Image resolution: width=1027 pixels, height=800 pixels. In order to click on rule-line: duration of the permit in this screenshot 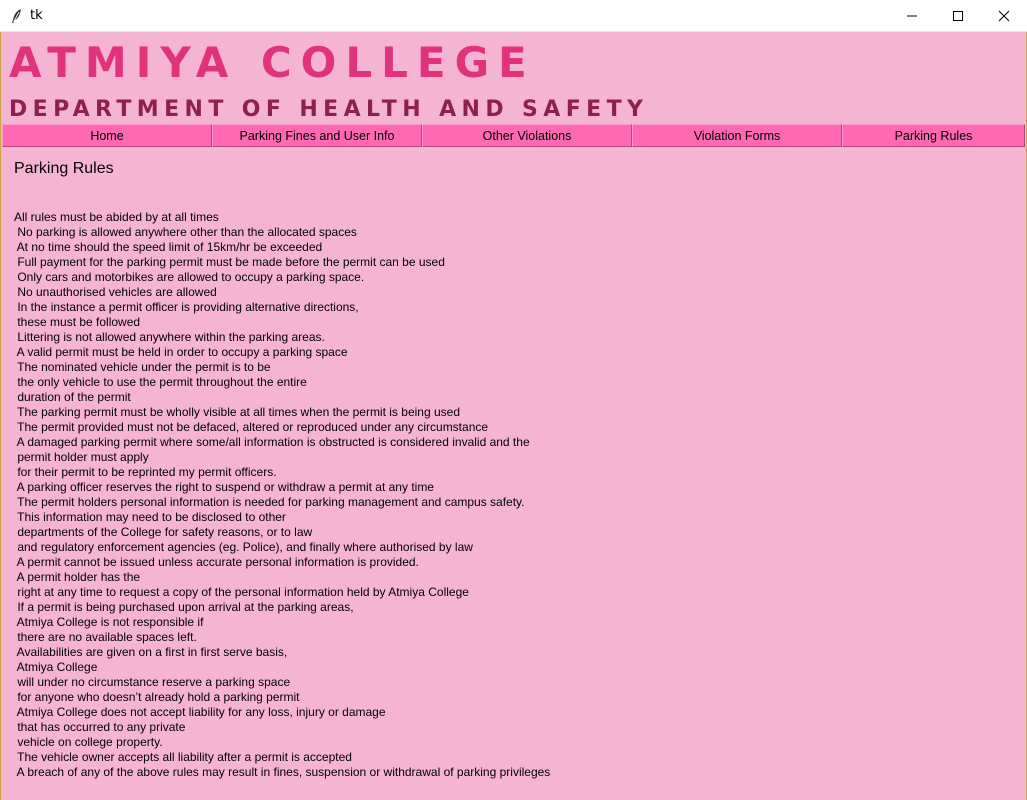, I will do `click(72, 397)`.